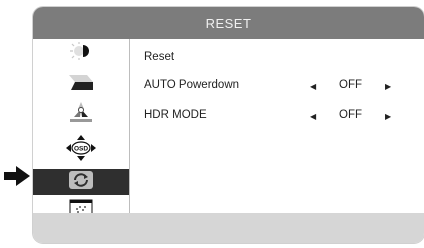 This screenshot has height=248, width=424. I want to click on svg-text: OSD, so click(81, 149).